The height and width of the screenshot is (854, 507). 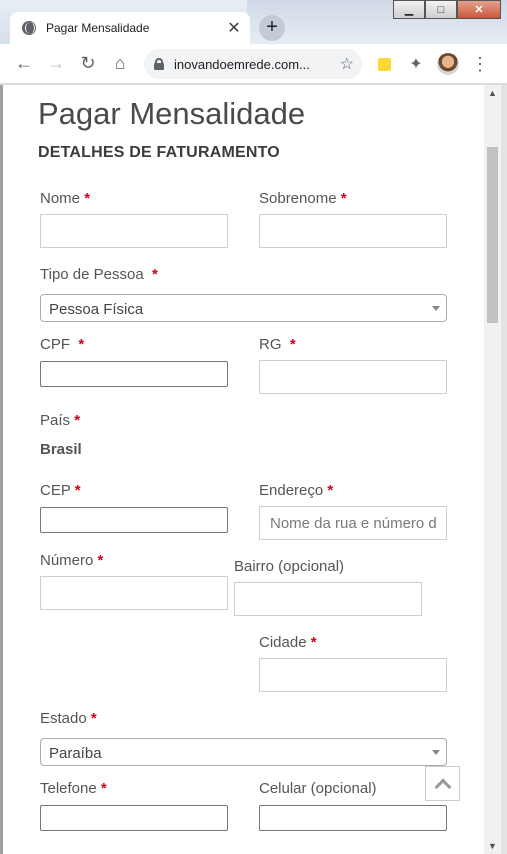 I want to click on tab-title: Pagar Mensalidade, so click(x=98, y=28).